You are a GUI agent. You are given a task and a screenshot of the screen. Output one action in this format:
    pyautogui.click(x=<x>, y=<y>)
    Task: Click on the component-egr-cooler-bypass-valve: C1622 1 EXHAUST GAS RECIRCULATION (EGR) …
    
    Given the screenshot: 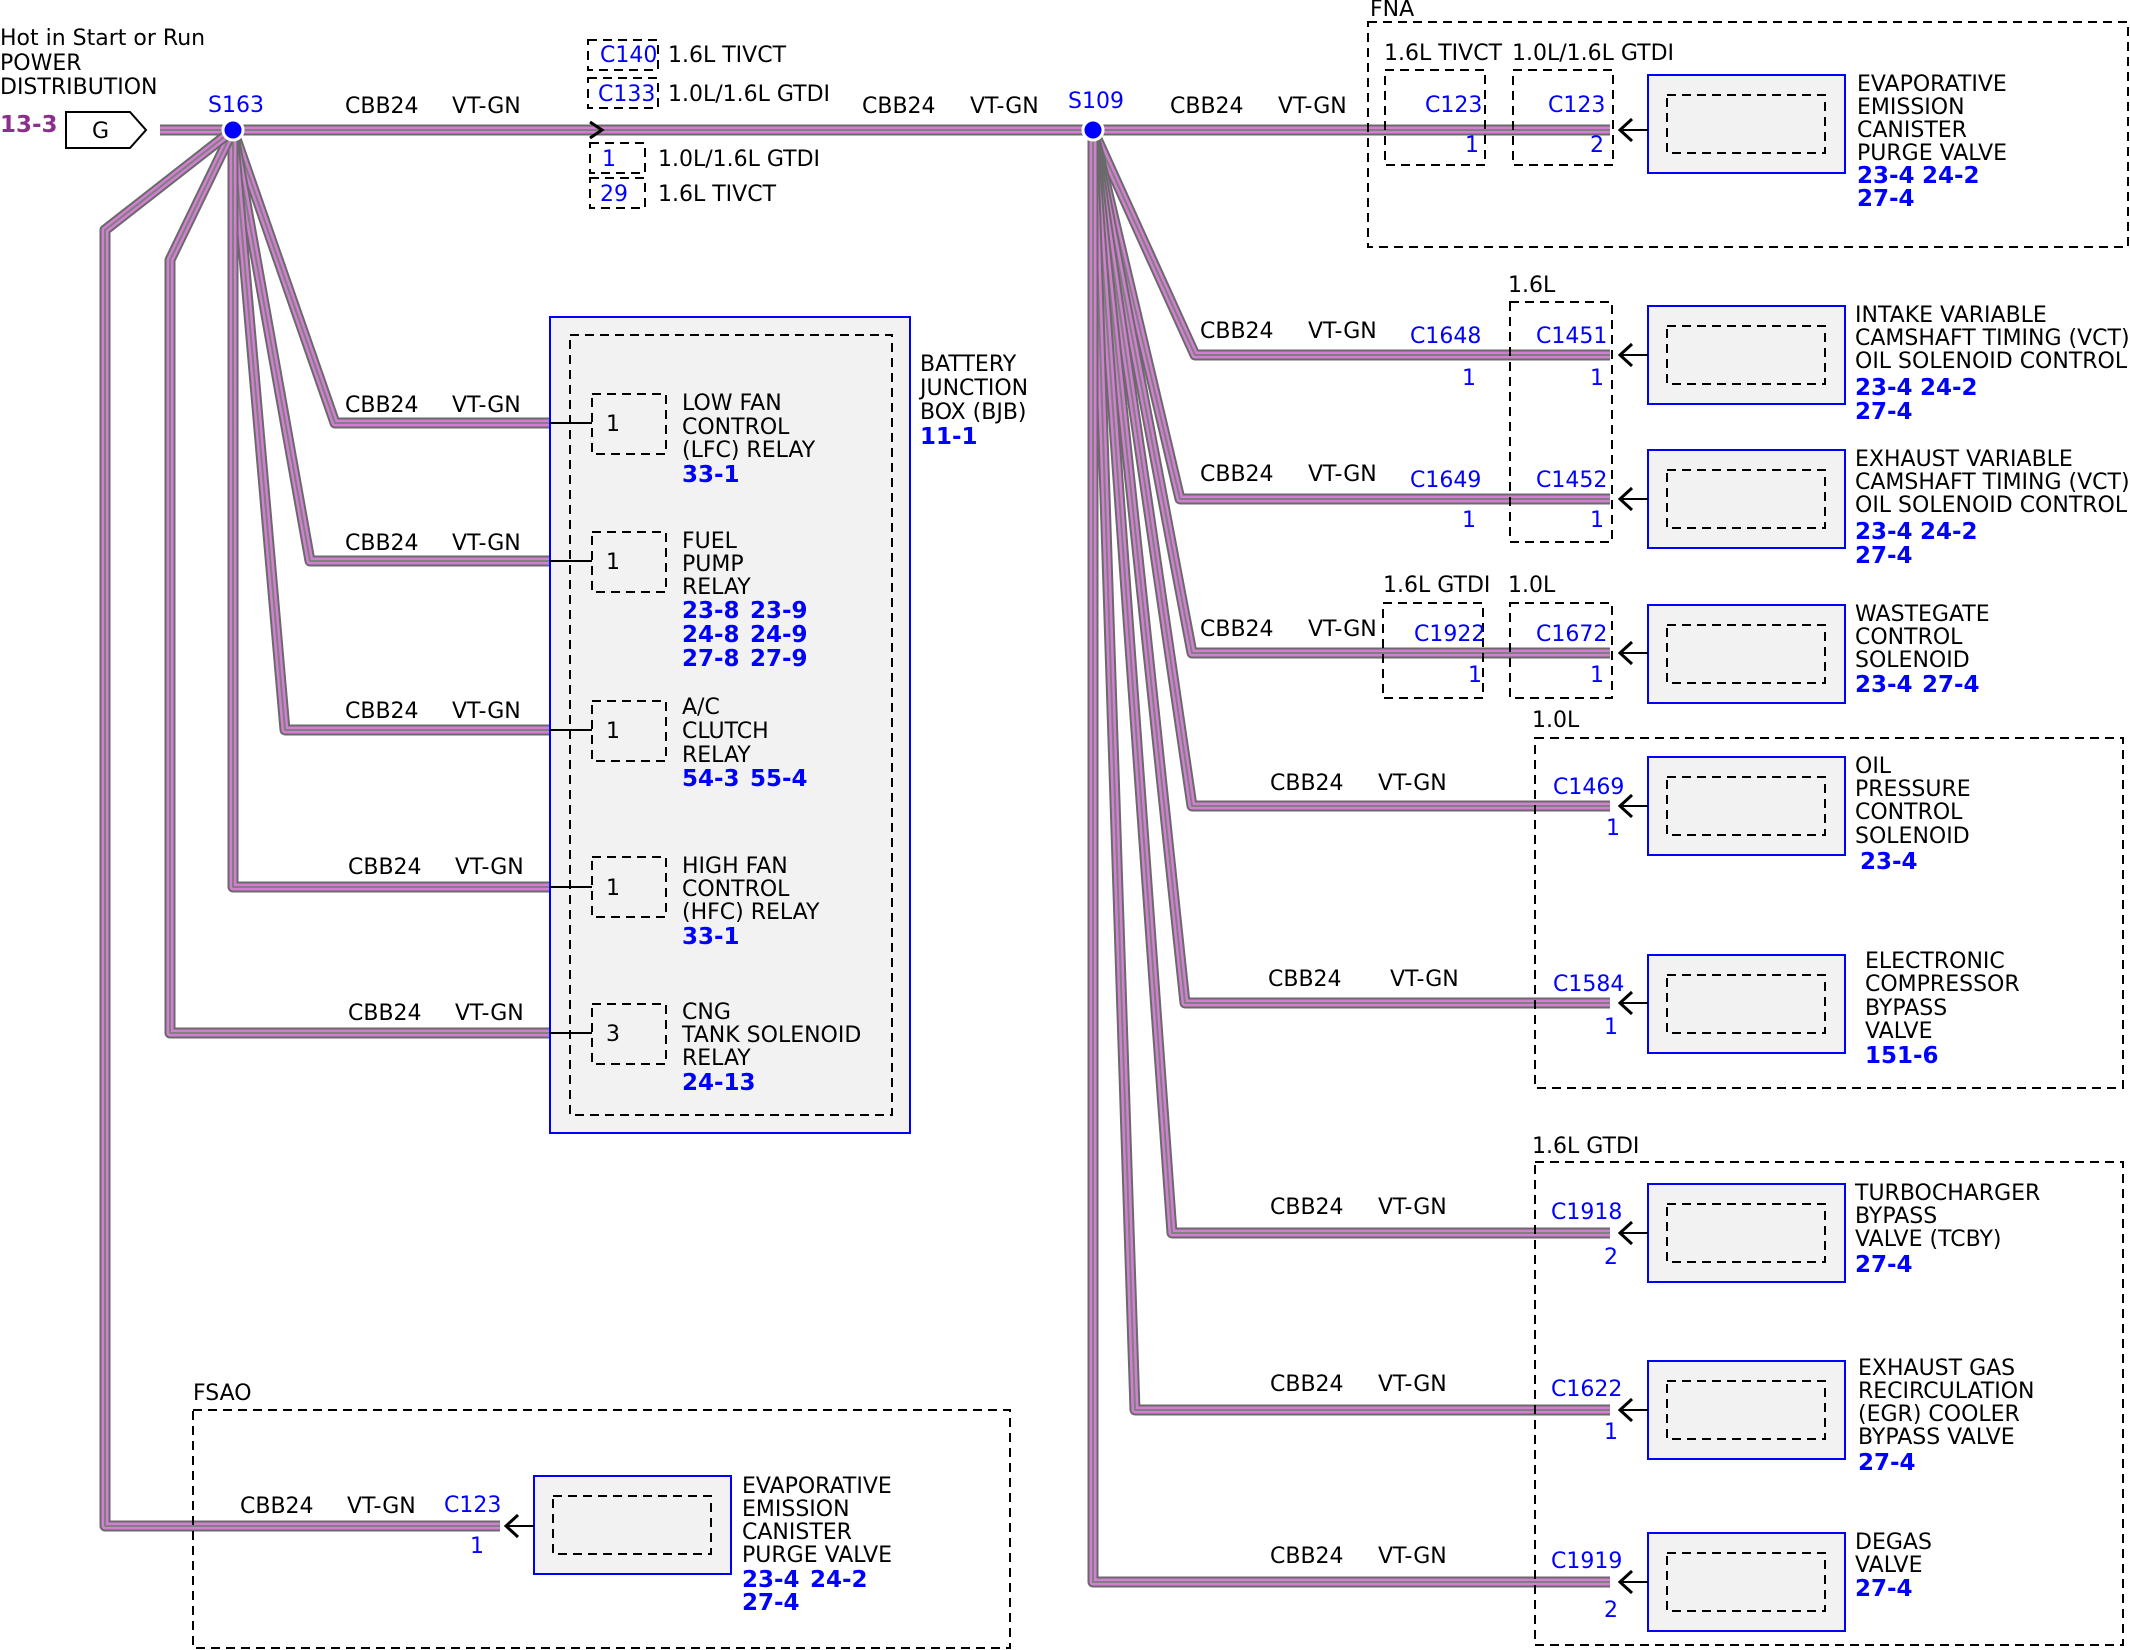 What is the action you would take?
    pyautogui.click(x=1793, y=1416)
    